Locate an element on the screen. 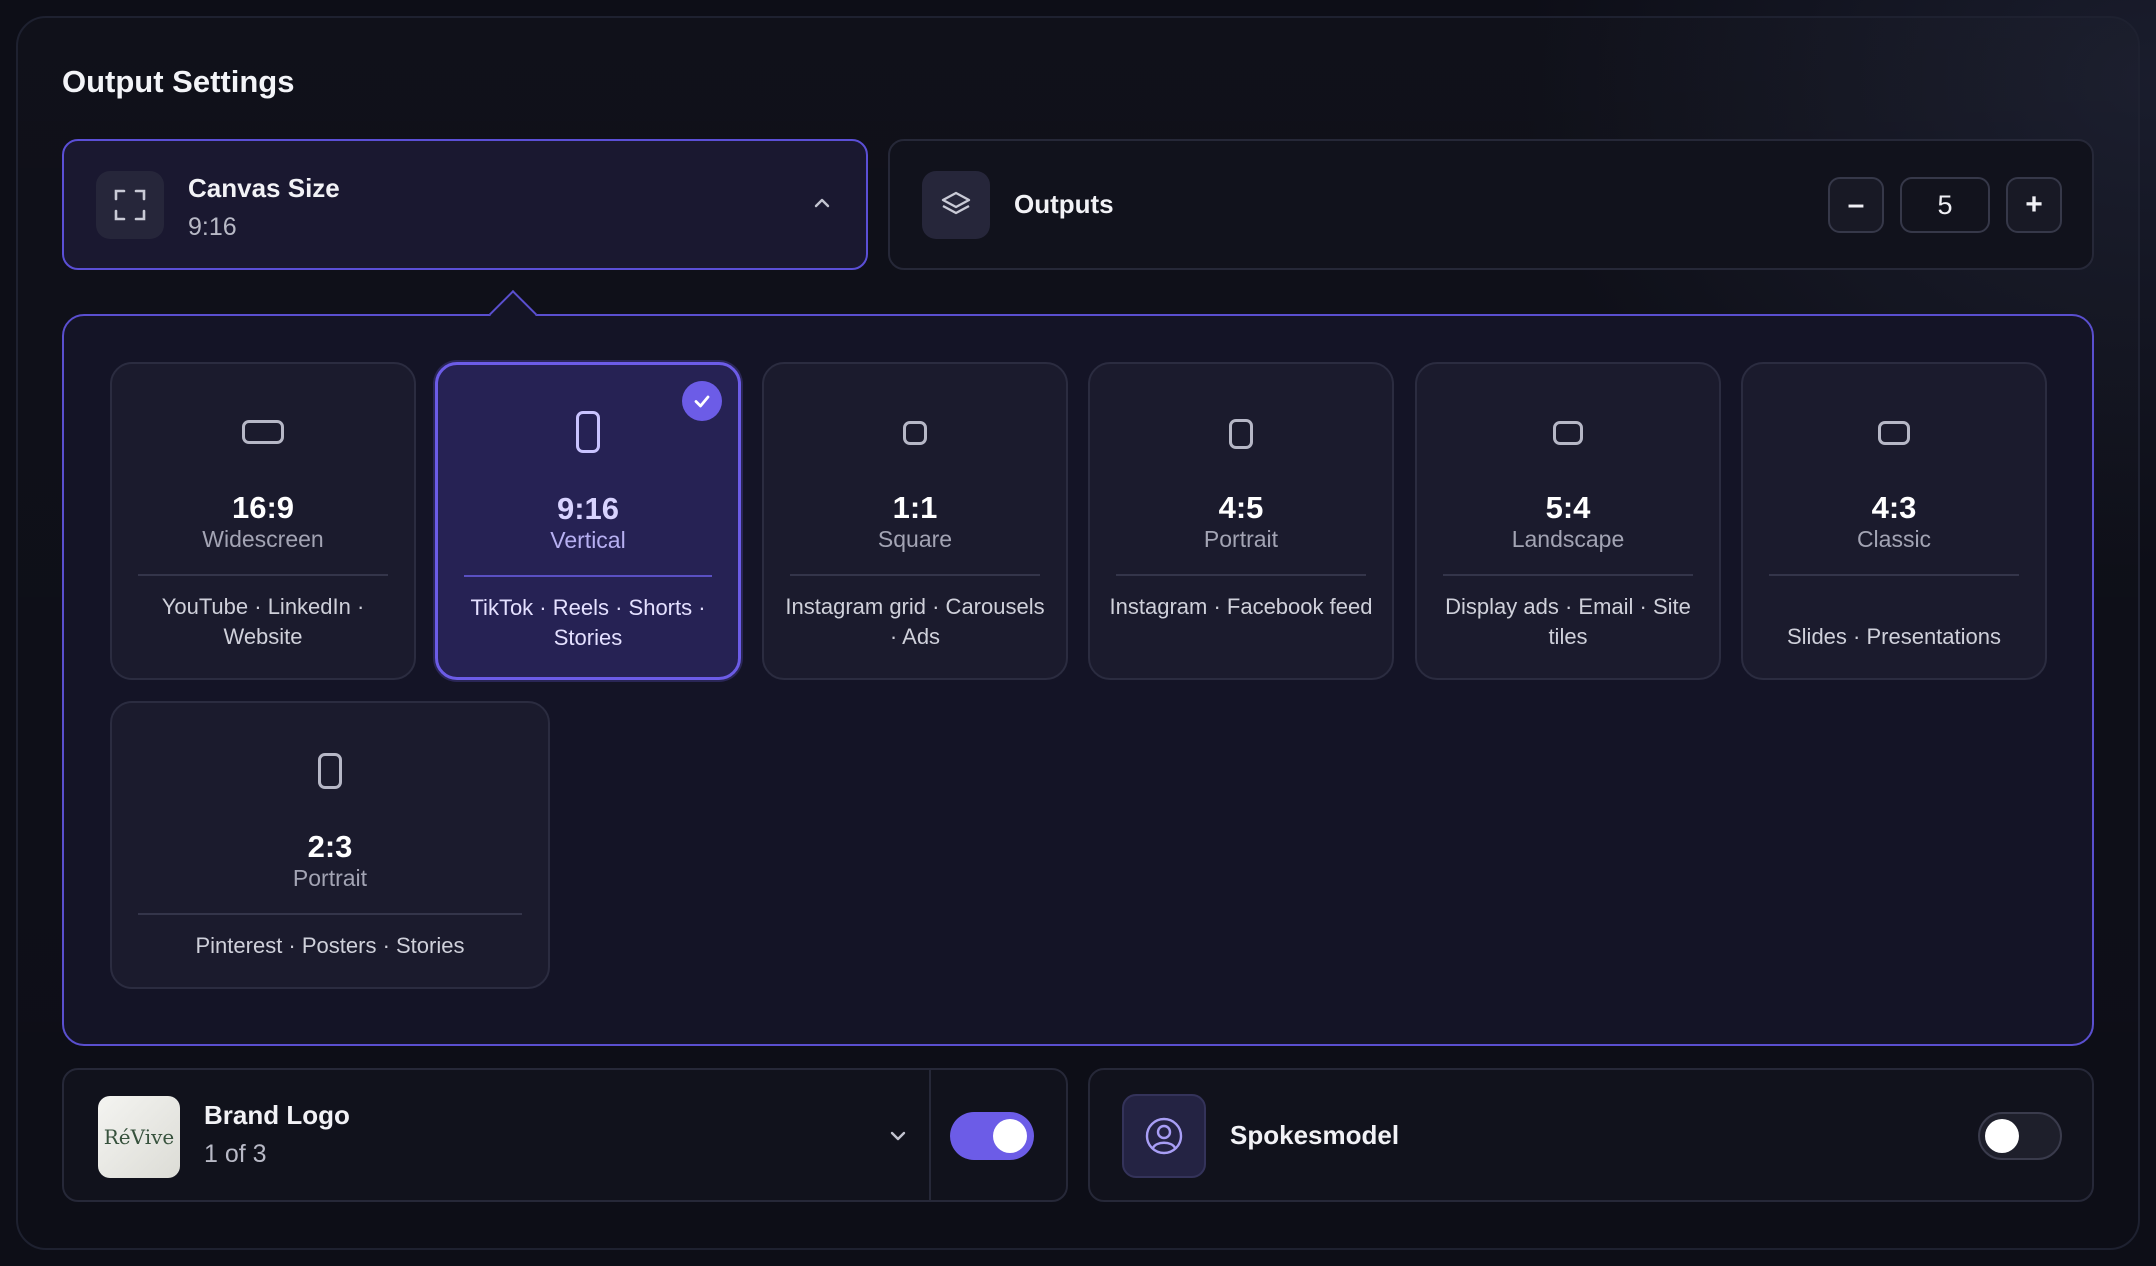 This screenshot has height=1266, width=2156. canvas-size-value: 9:16 is located at coordinates (212, 227).